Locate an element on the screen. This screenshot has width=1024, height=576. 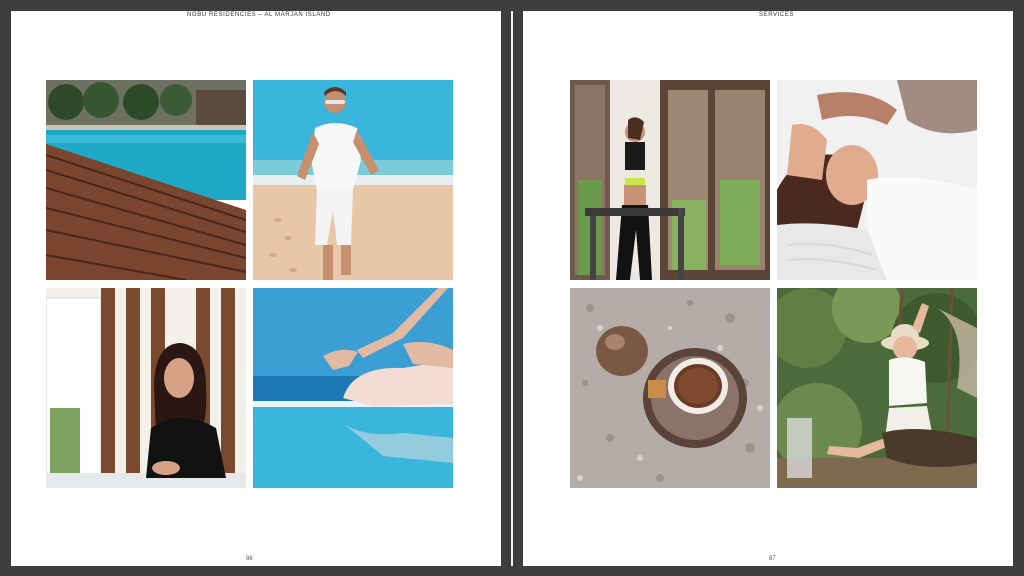
yoga-pose-photo is located at coordinates (353, 388).